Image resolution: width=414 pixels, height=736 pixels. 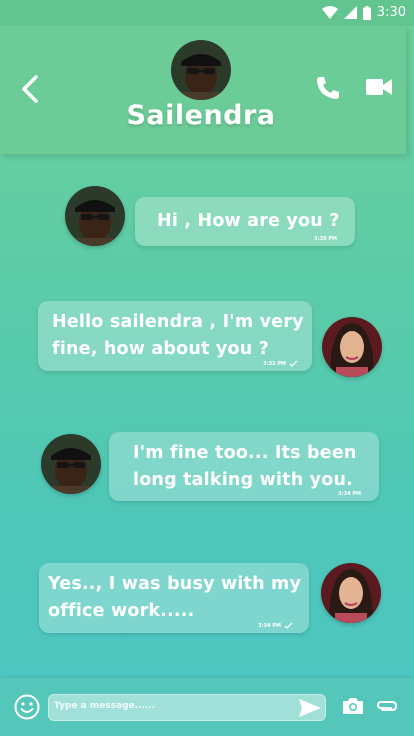 What do you see at coordinates (201, 70) in the screenshot?
I see `contact-avatar` at bounding box center [201, 70].